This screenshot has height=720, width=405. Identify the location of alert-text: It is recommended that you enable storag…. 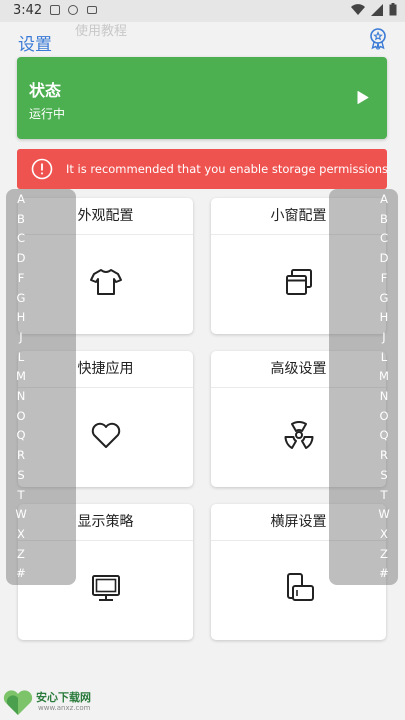
(227, 169).